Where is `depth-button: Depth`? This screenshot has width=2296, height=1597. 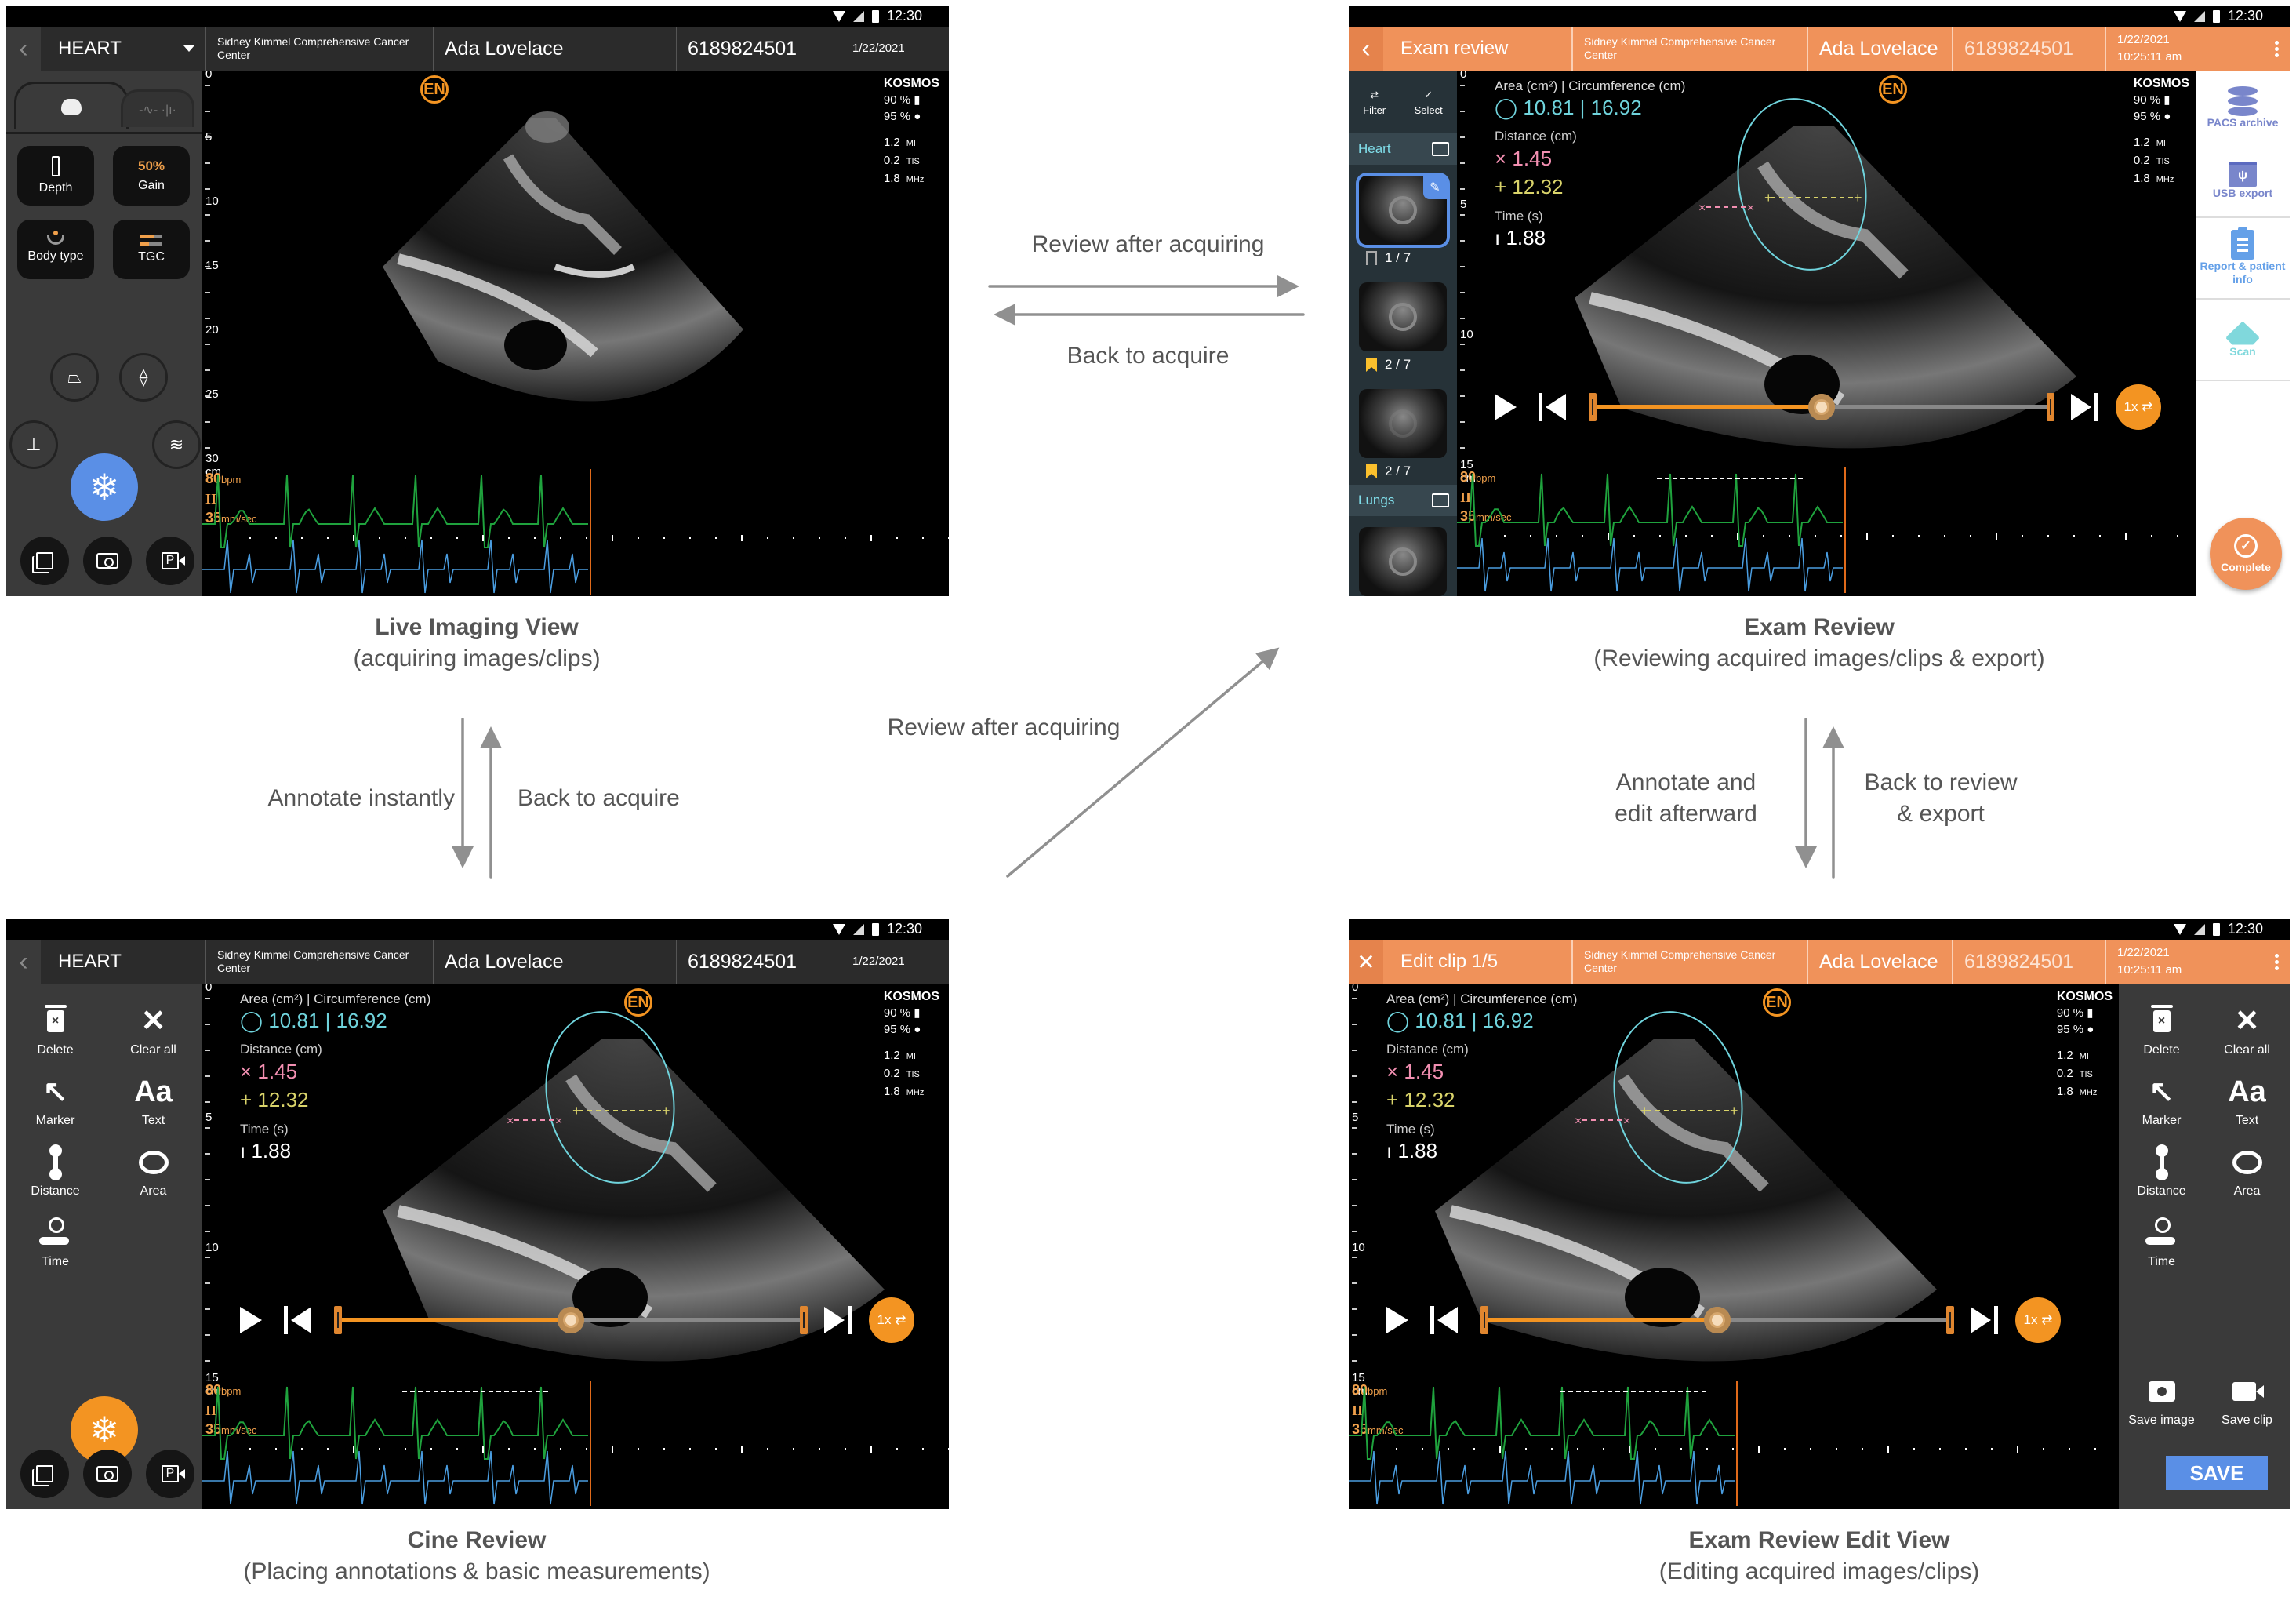 depth-button: Depth is located at coordinates (55, 176).